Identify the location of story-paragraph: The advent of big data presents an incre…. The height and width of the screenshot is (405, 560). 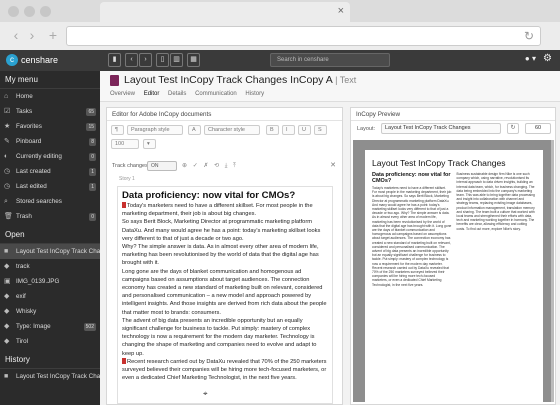
(219, 337).